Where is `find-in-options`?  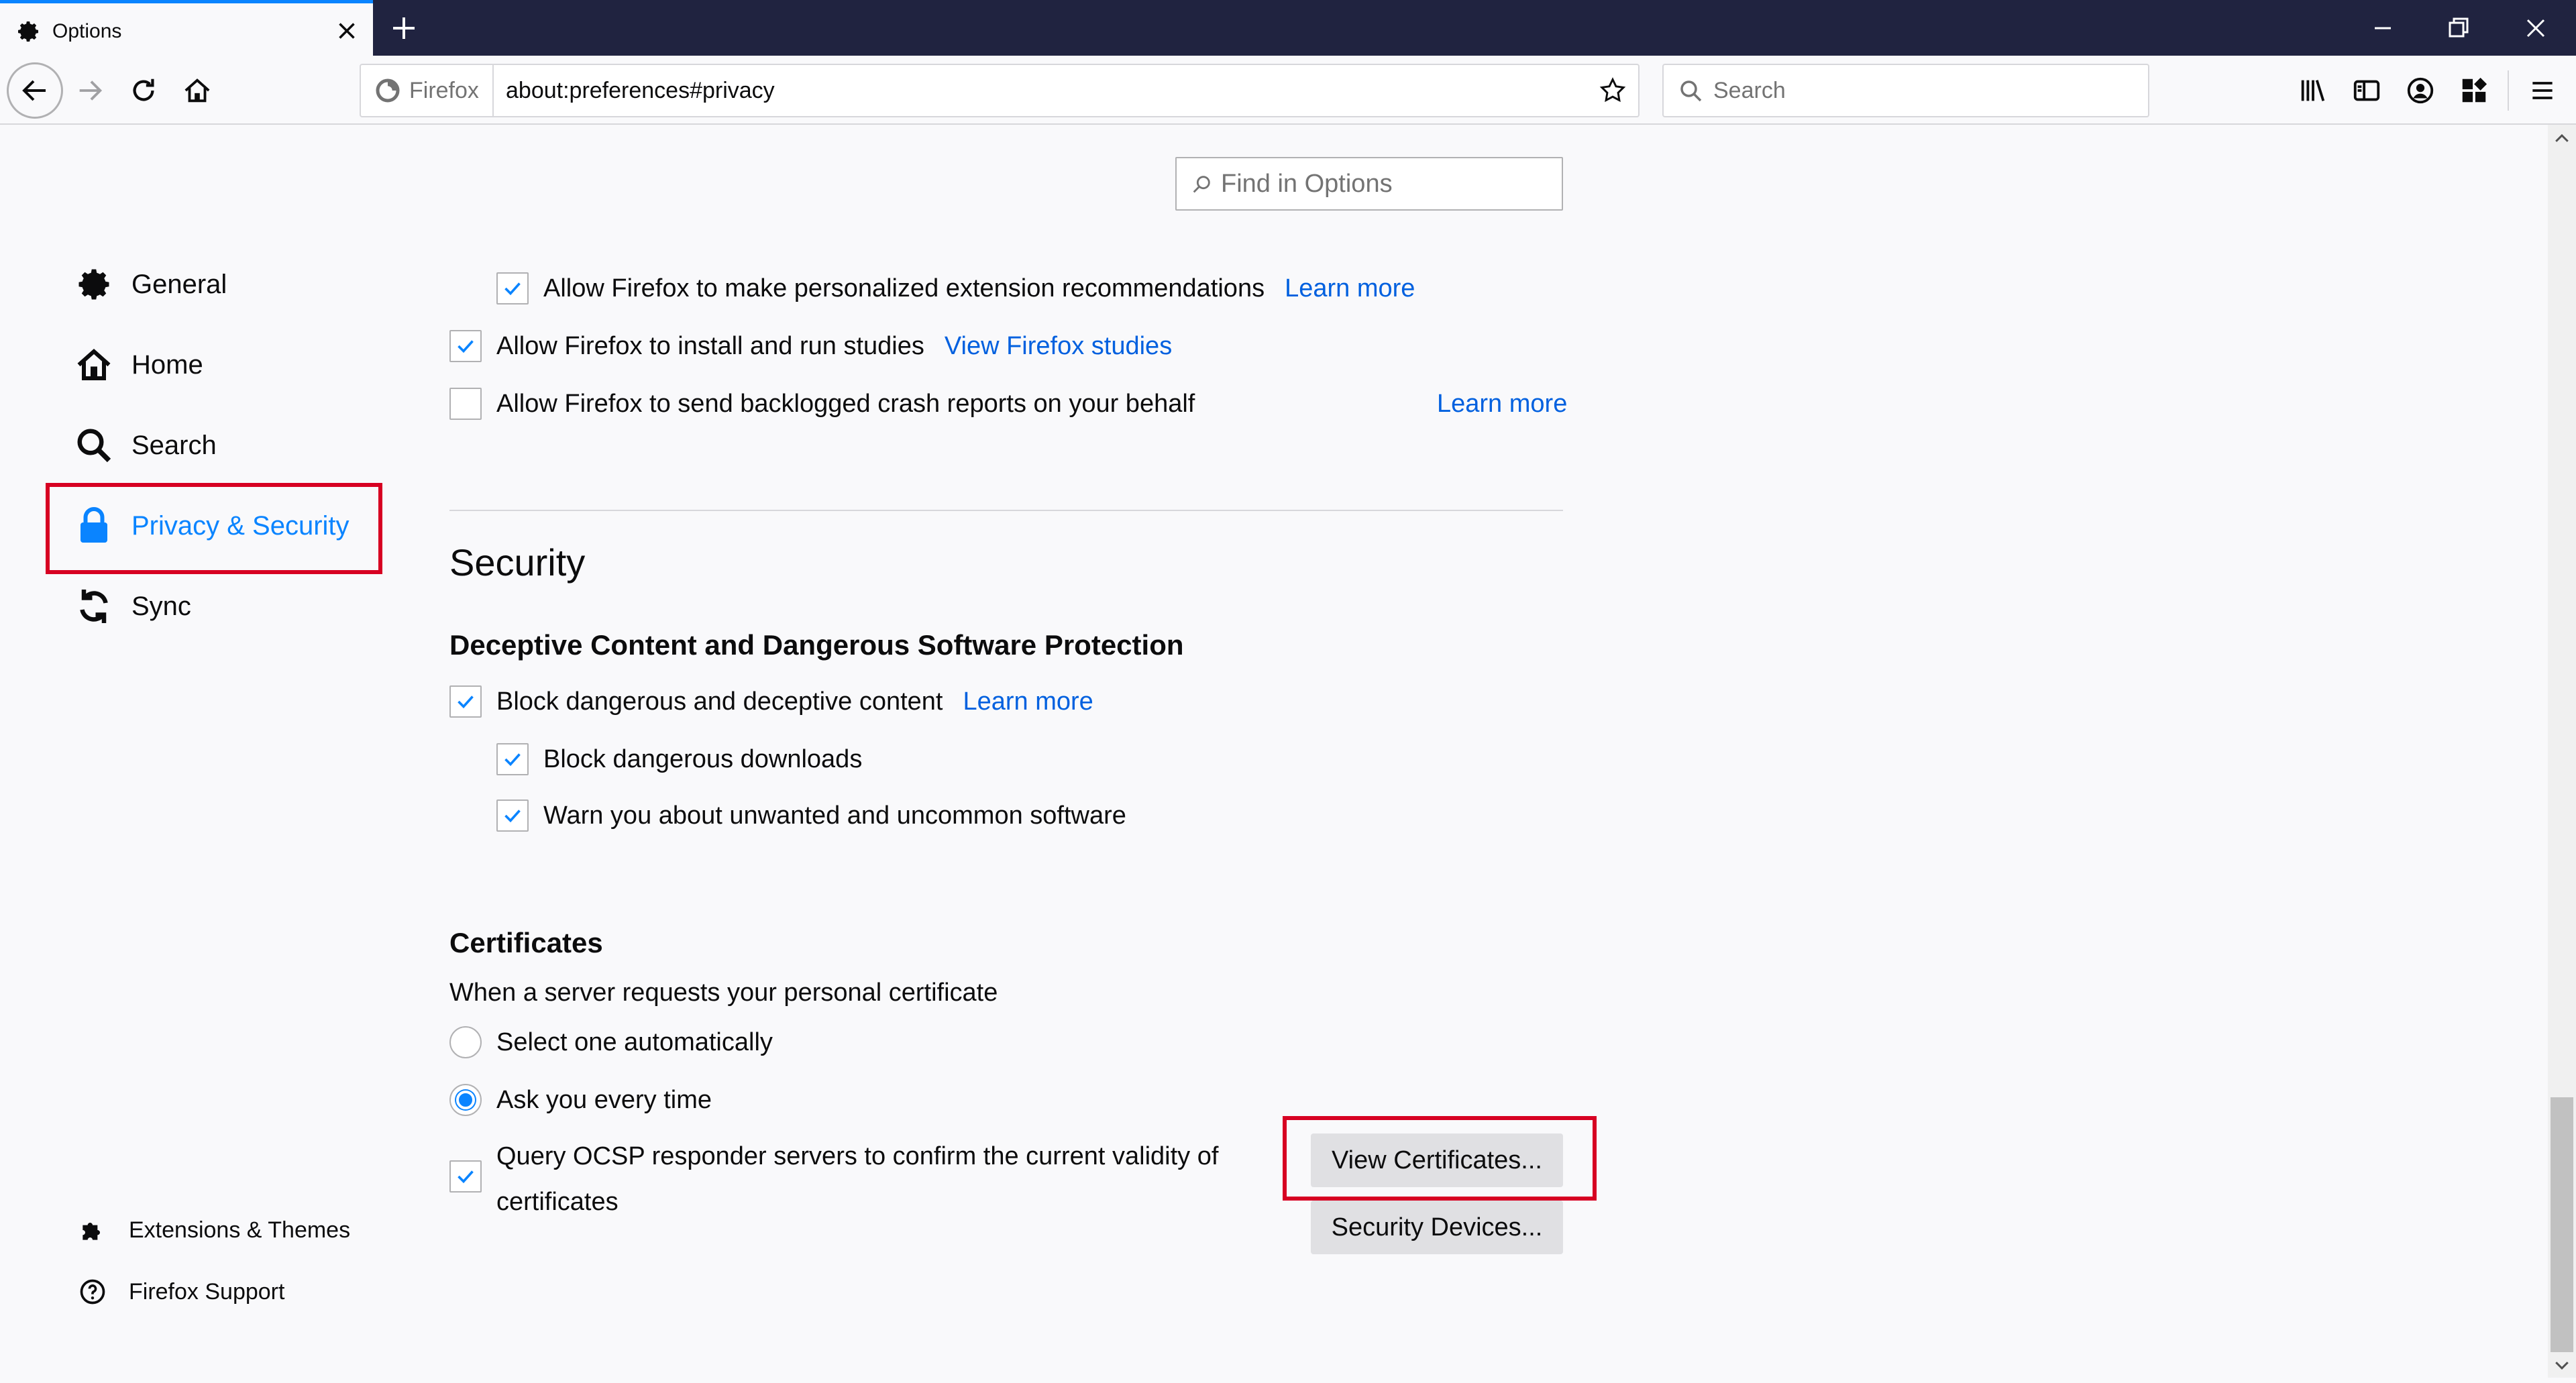
find-in-options is located at coordinates (1369, 184).